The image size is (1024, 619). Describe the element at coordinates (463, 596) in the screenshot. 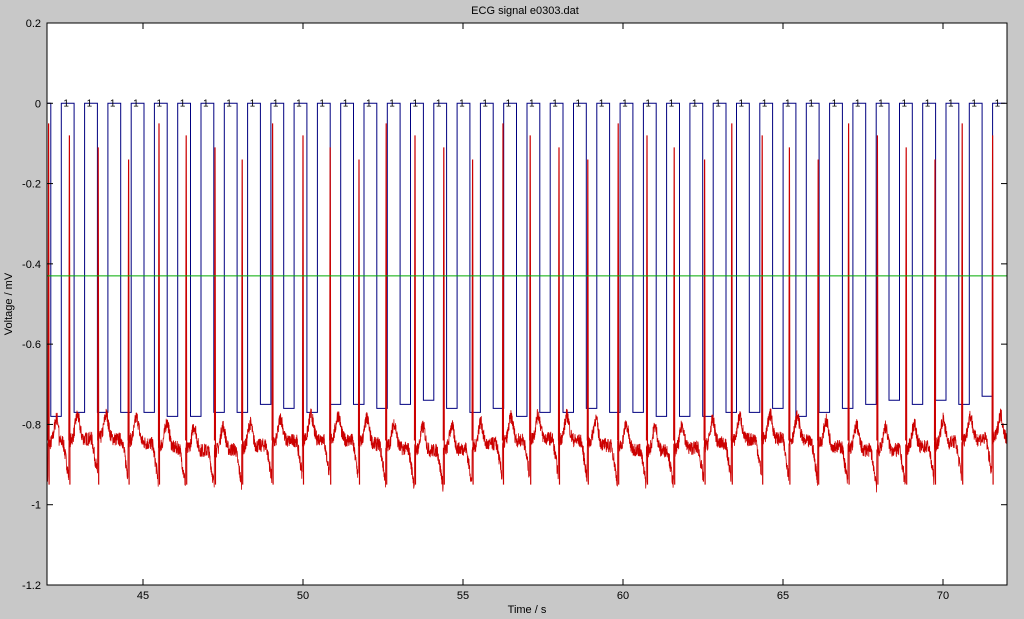

I see `x-tick-label: 55` at that location.